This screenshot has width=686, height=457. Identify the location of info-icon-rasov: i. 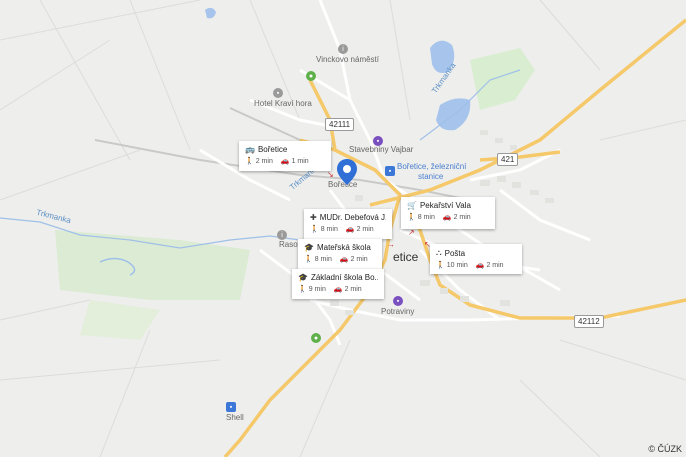
(282, 235).